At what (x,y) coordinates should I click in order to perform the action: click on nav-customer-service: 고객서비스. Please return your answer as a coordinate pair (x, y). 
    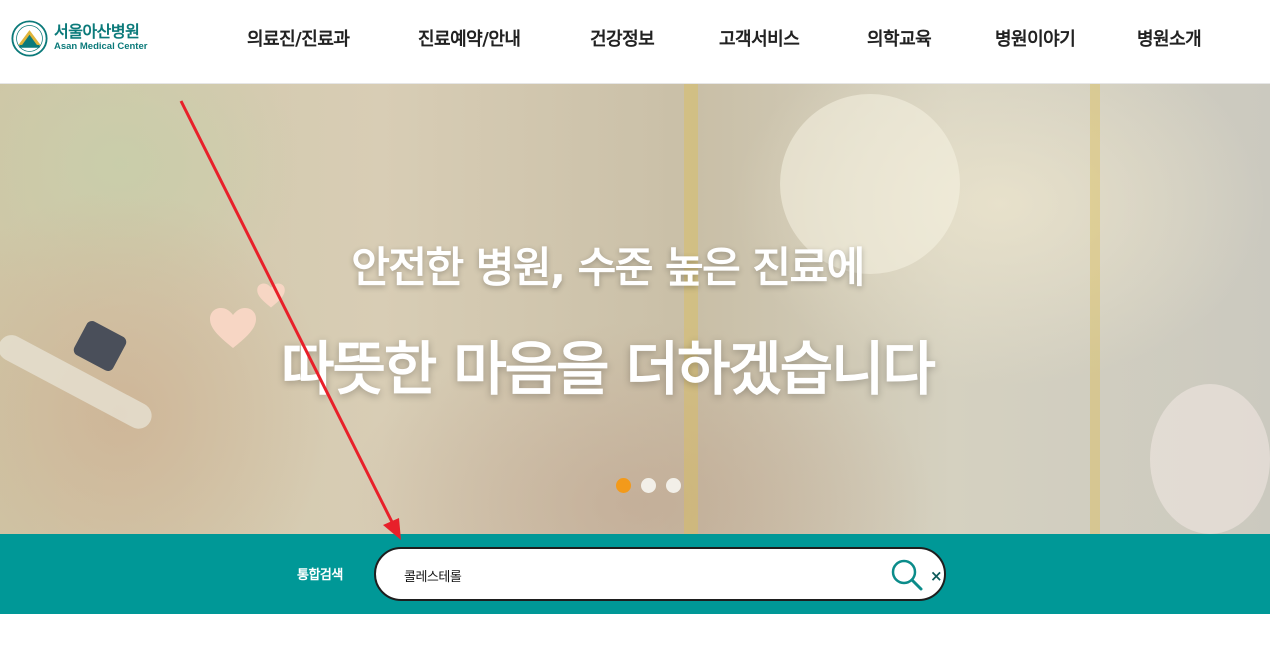
    Looking at the image, I should click on (759, 40).